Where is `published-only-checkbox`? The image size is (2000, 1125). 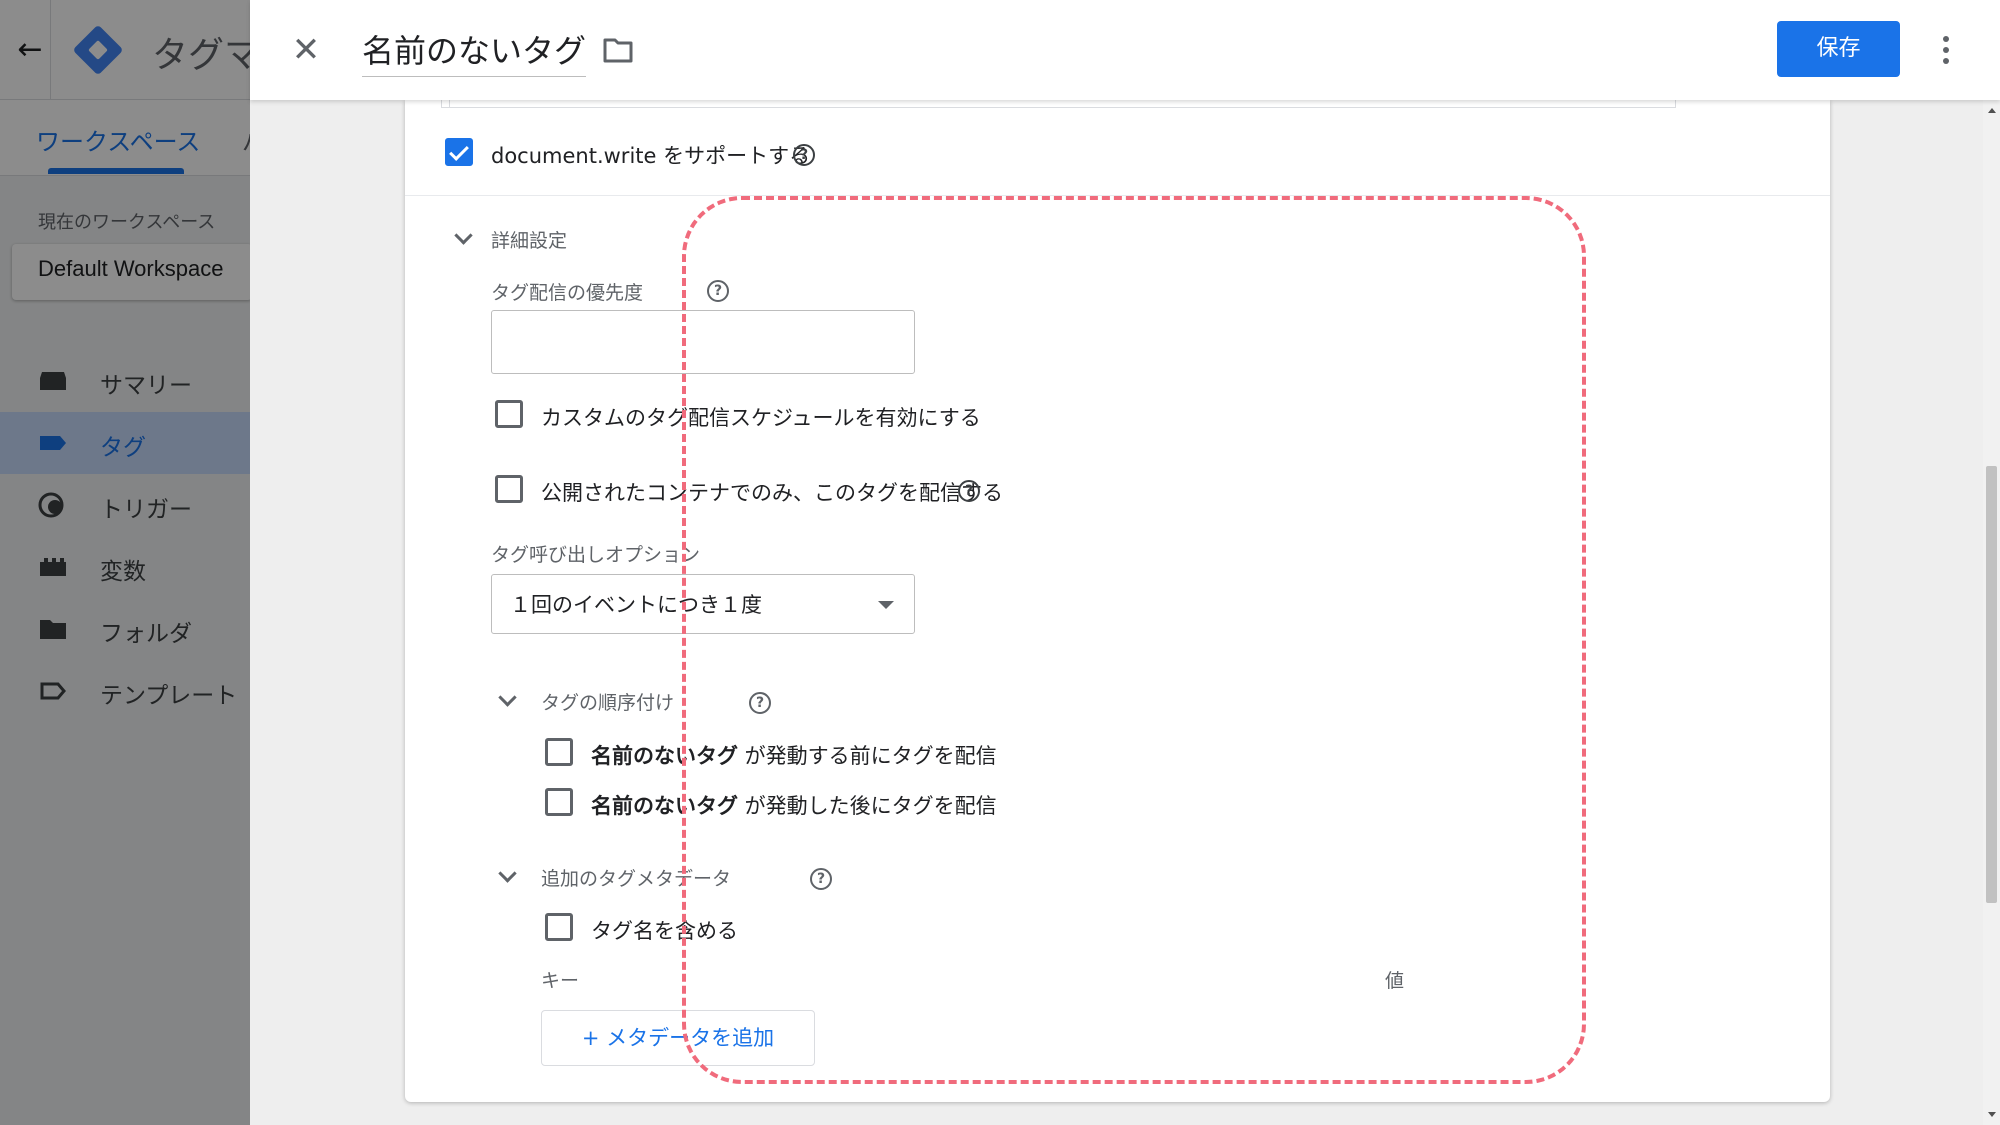
published-only-checkbox is located at coordinates (509, 489).